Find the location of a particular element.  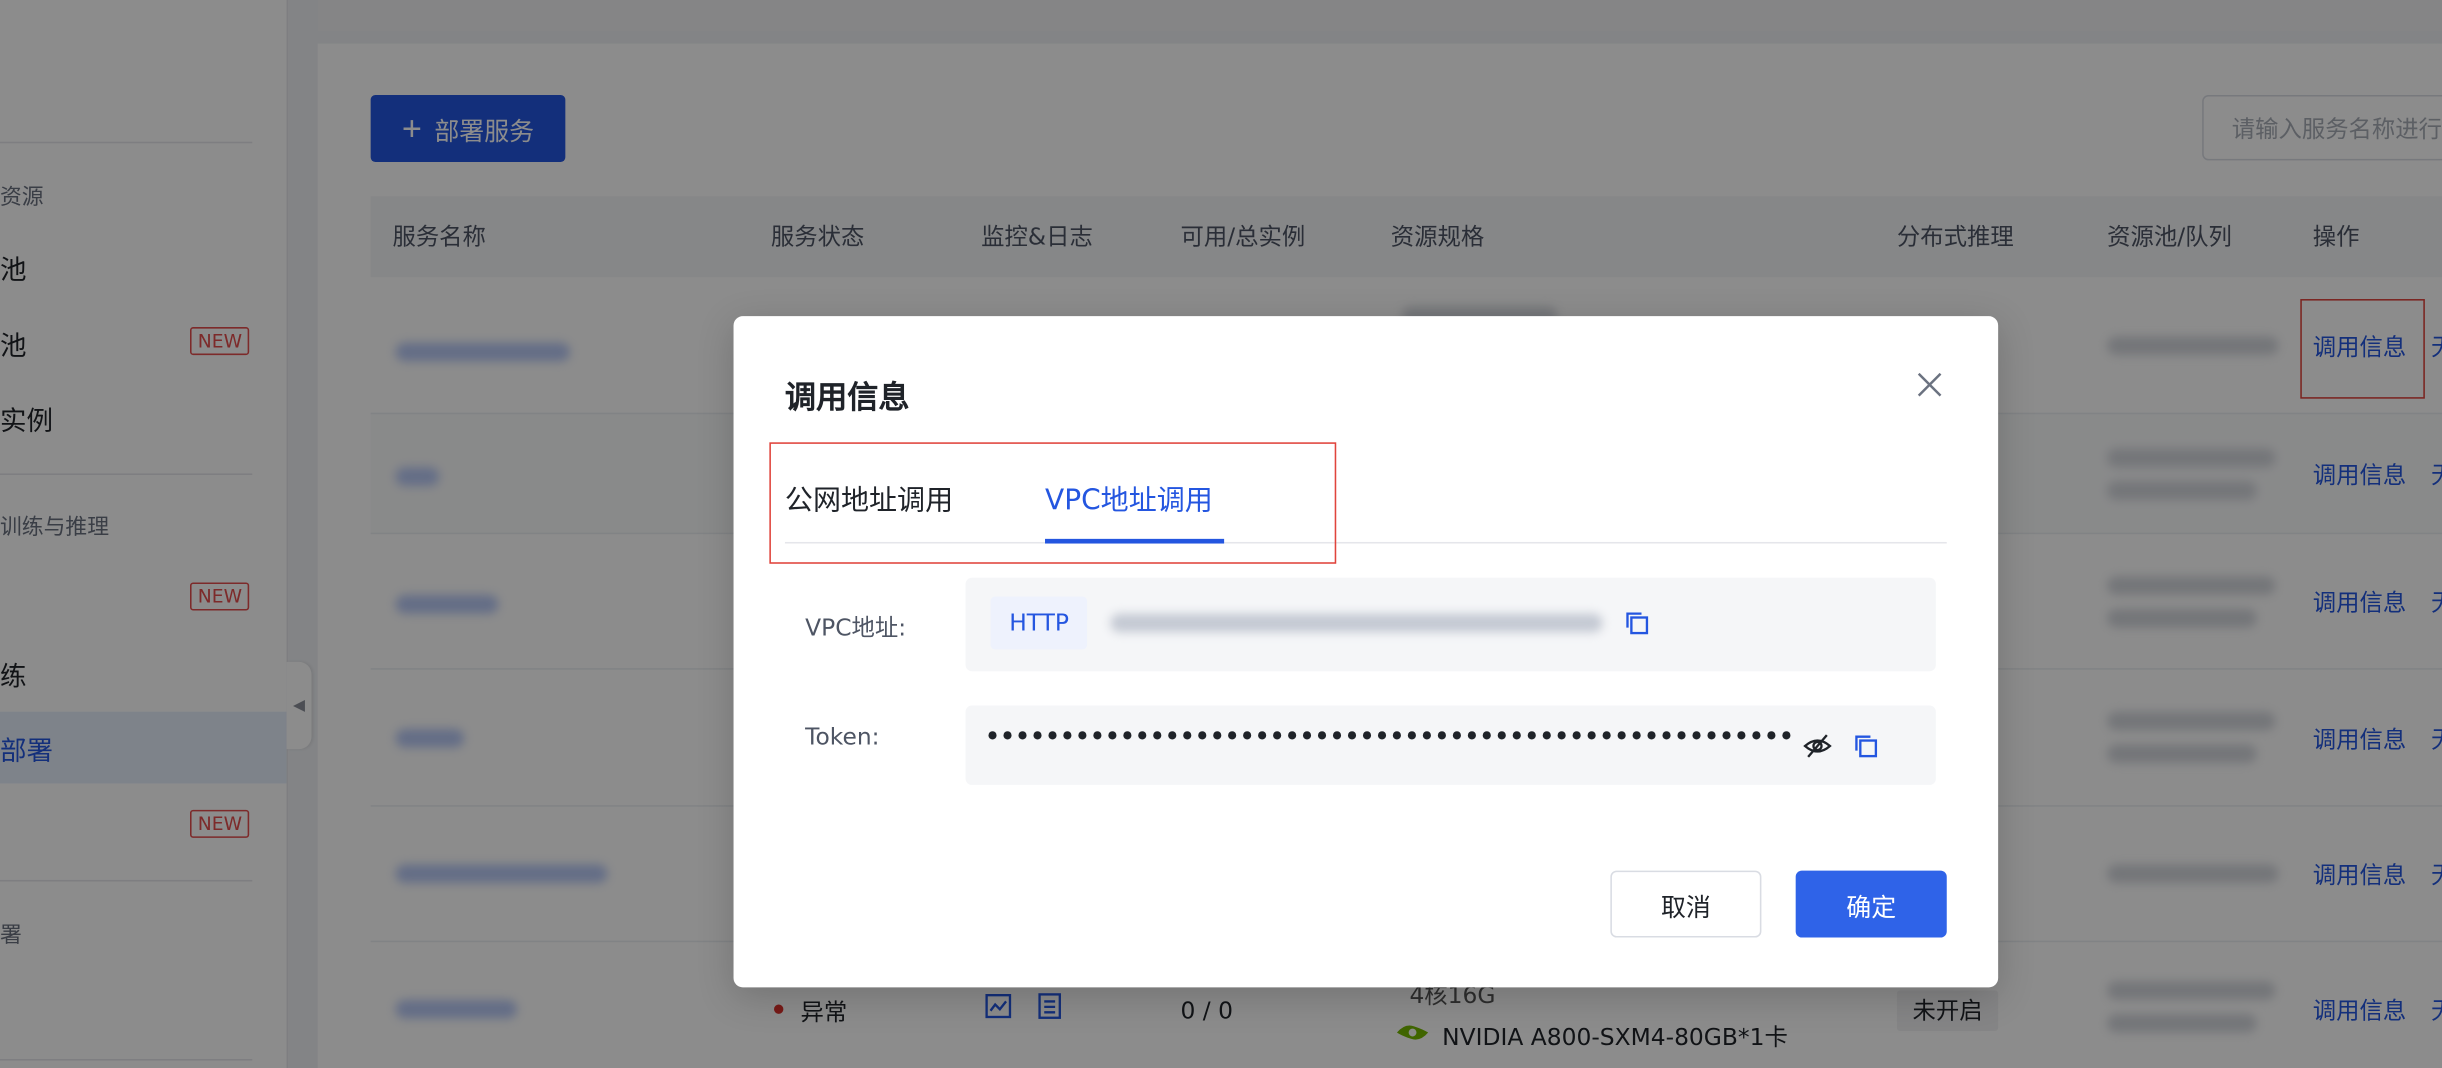

vpc-url-redacted is located at coordinates (1356, 623).